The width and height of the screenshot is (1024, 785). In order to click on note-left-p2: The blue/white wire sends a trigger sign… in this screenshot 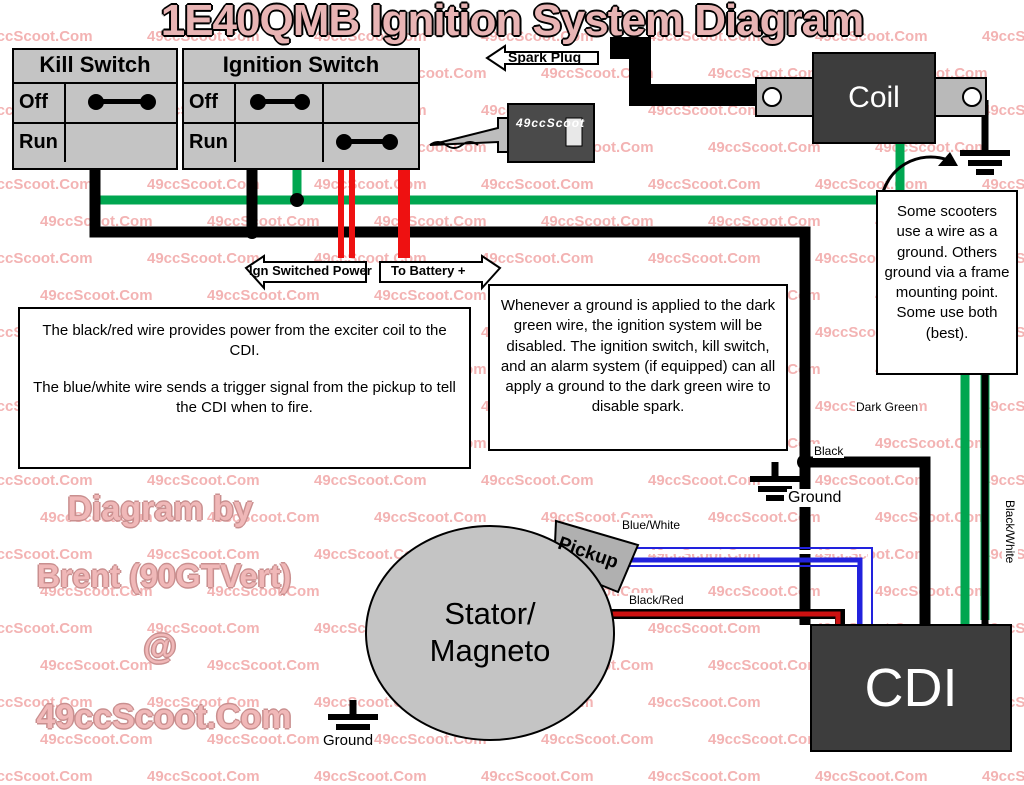, I will do `click(244, 397)`.